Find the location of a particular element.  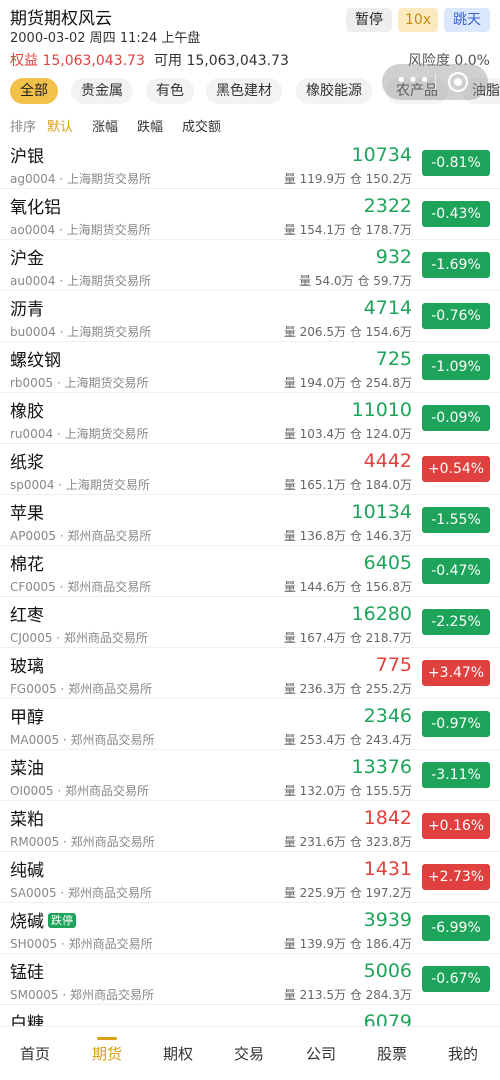

volume-open-interest: 量 253.4万 仓 243.4万 is located at coordinates (347, 740).